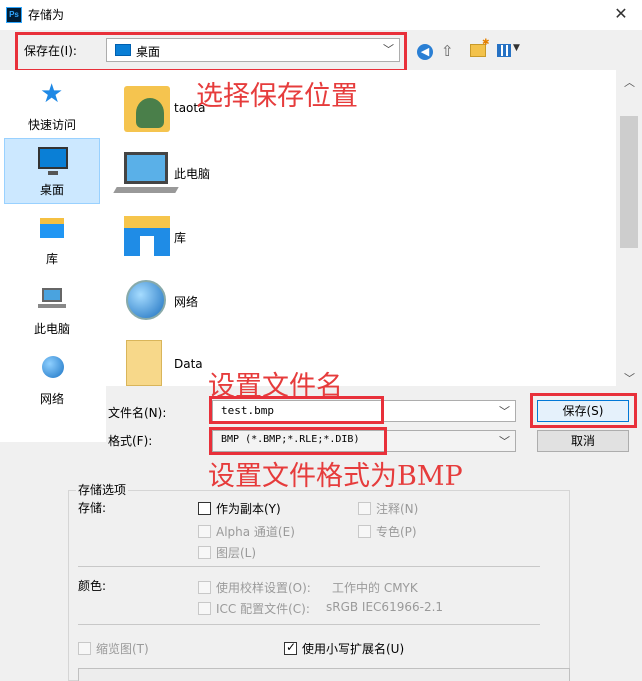  What do you see at coordinates (248, 508) in the screenshot?
I see `as-copy-label: 作为副本(Y)` at bounding box center [248, 508].